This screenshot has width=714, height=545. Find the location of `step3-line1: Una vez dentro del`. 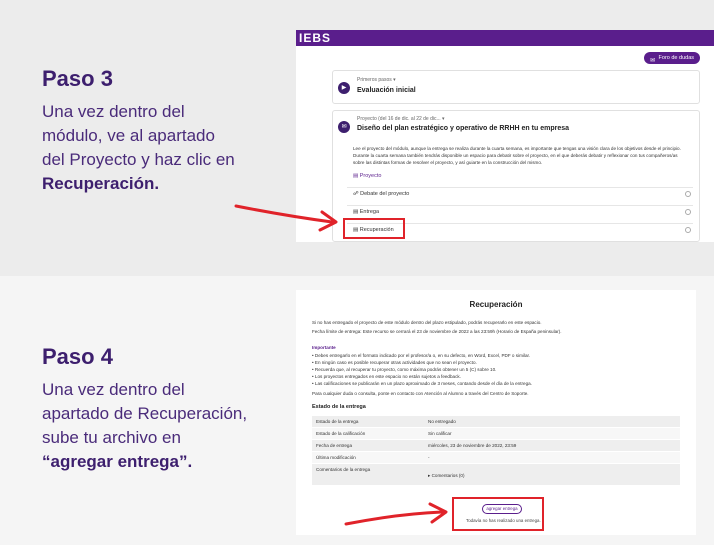

step3-line1: Una vez dentro del is located at coordinates (113, 111).